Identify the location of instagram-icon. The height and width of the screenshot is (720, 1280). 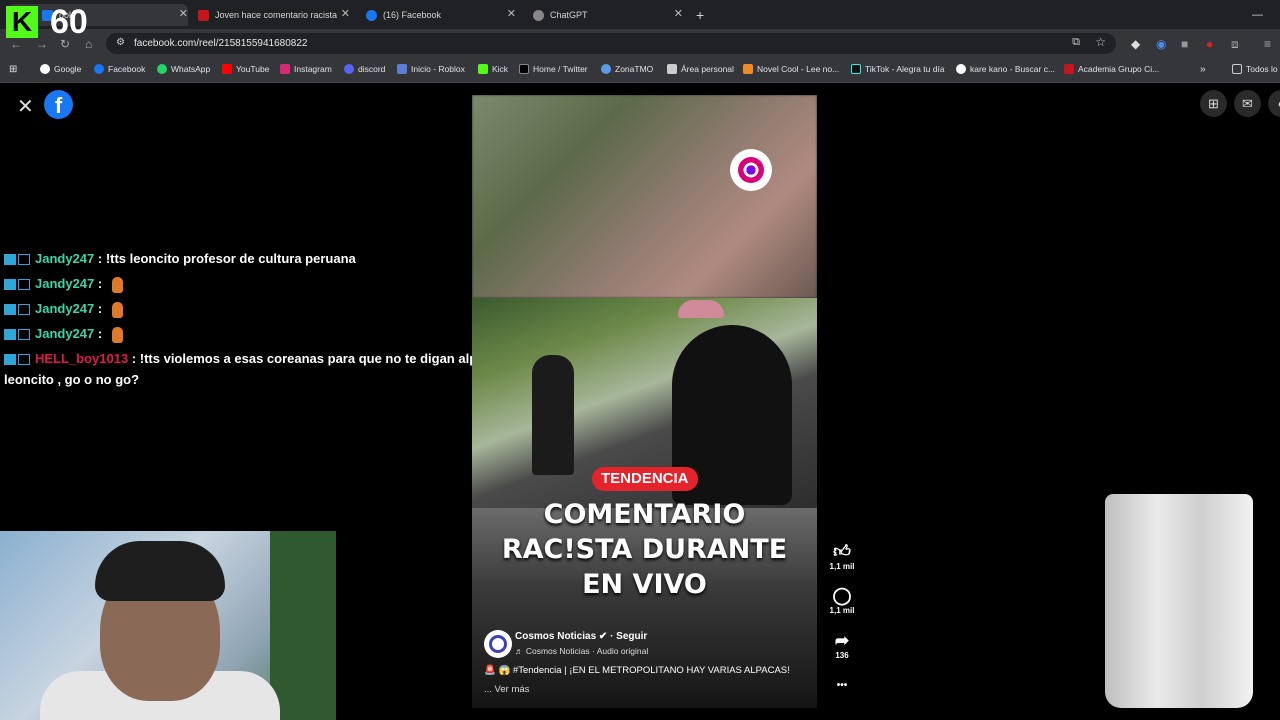
(285, 69).